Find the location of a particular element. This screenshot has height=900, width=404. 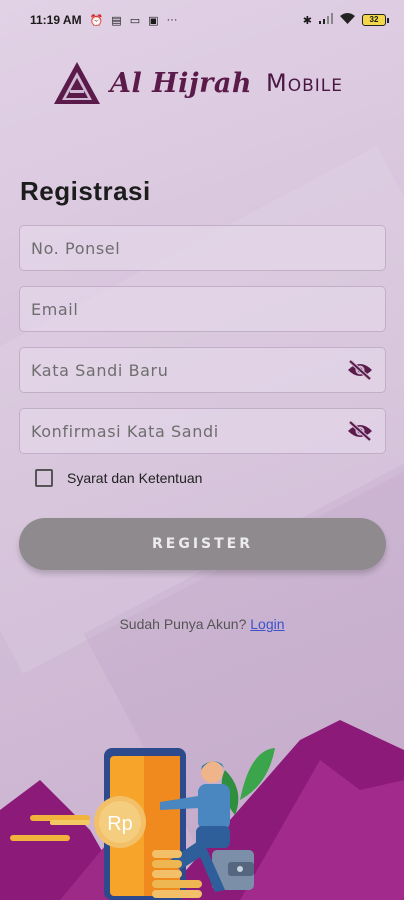

phone-field is located at coordinates (202, 248).